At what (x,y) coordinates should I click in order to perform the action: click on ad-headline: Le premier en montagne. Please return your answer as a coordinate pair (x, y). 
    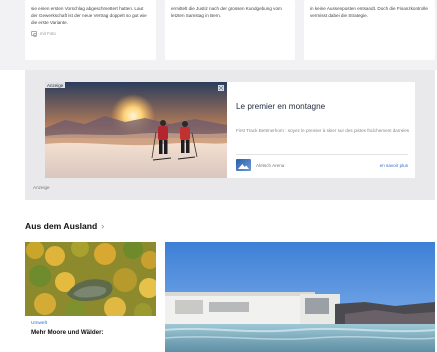
    Looking at the image, I should click on (280, 106).